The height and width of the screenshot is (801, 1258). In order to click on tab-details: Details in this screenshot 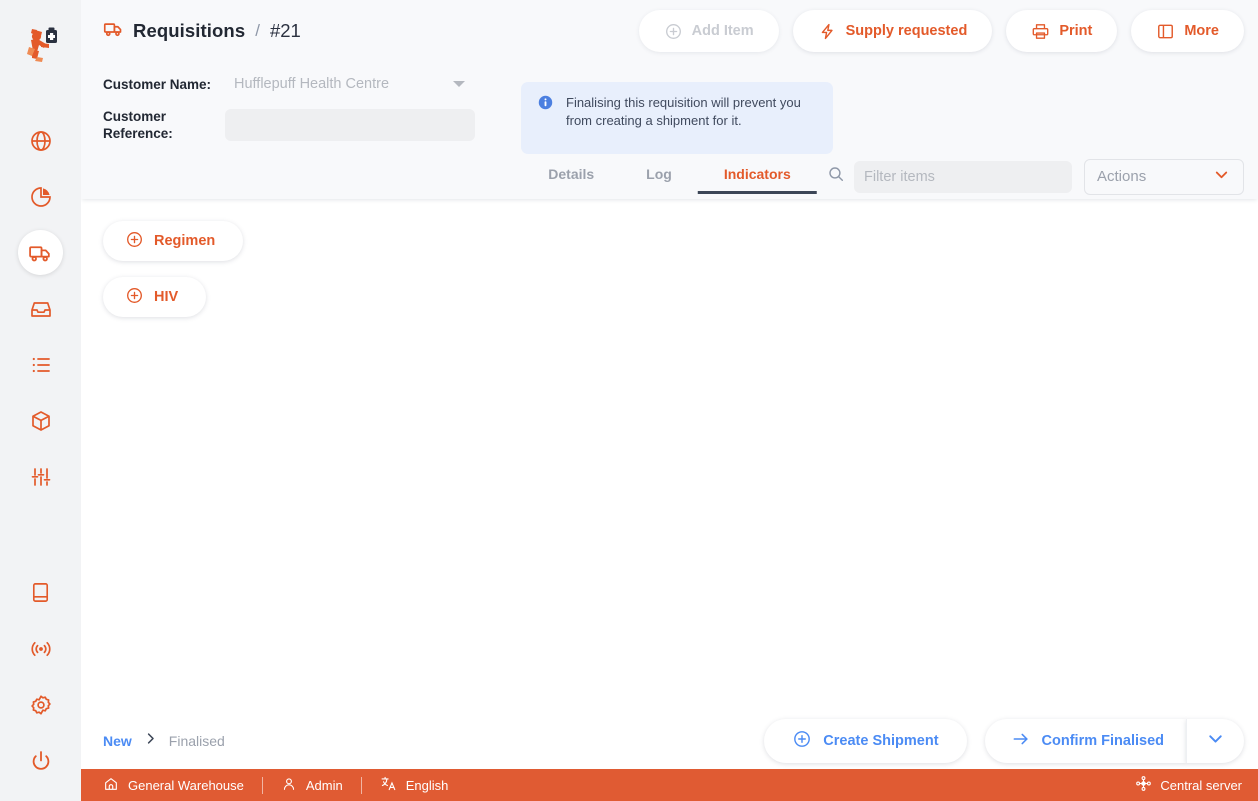, I will do `click(571, 180)`.